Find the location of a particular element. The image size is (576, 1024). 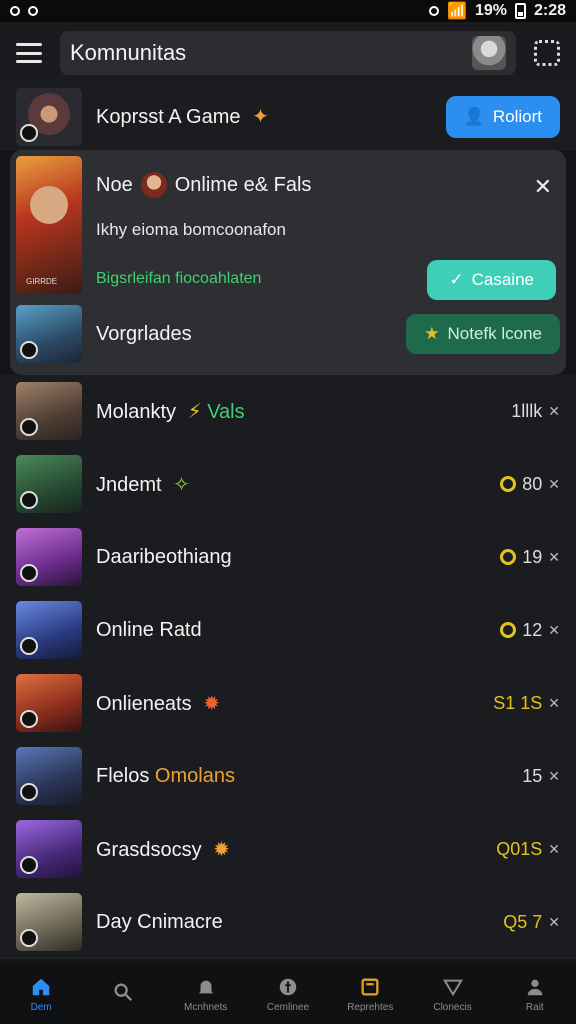

list-item: Molankty ⚡ Vals 1lllk ✕ is located at coordinates (288, 411).